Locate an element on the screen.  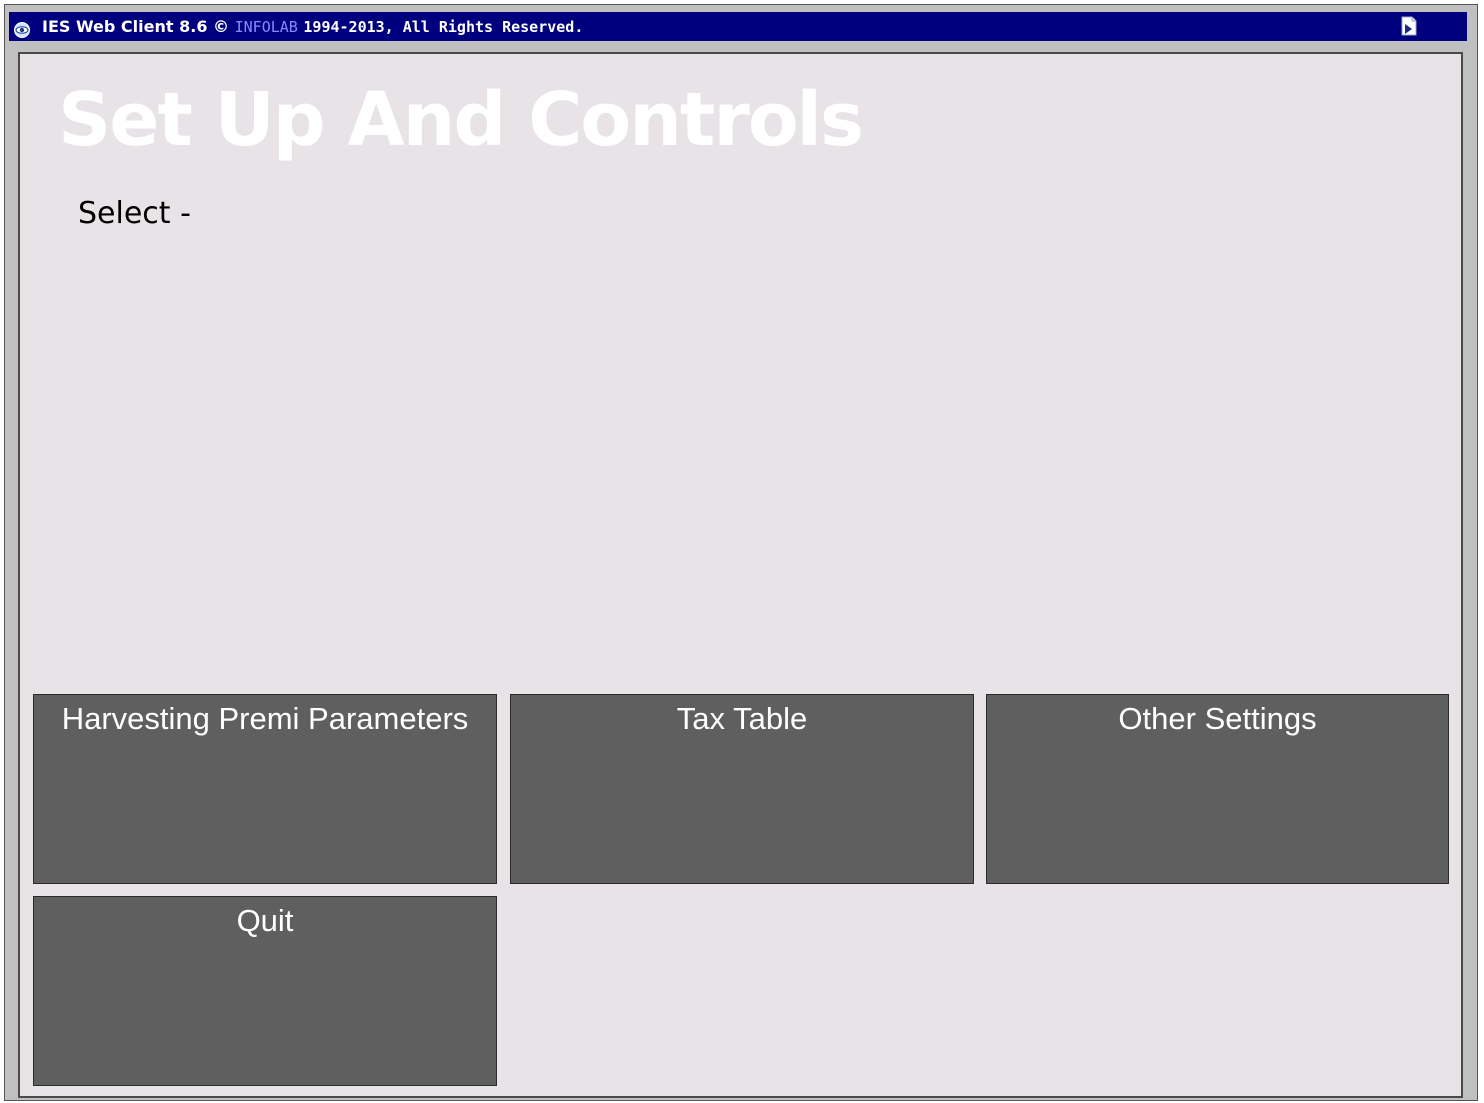
rights-text: 1994-2013, All Rights Reserved. is located at coordinates (443, 27).